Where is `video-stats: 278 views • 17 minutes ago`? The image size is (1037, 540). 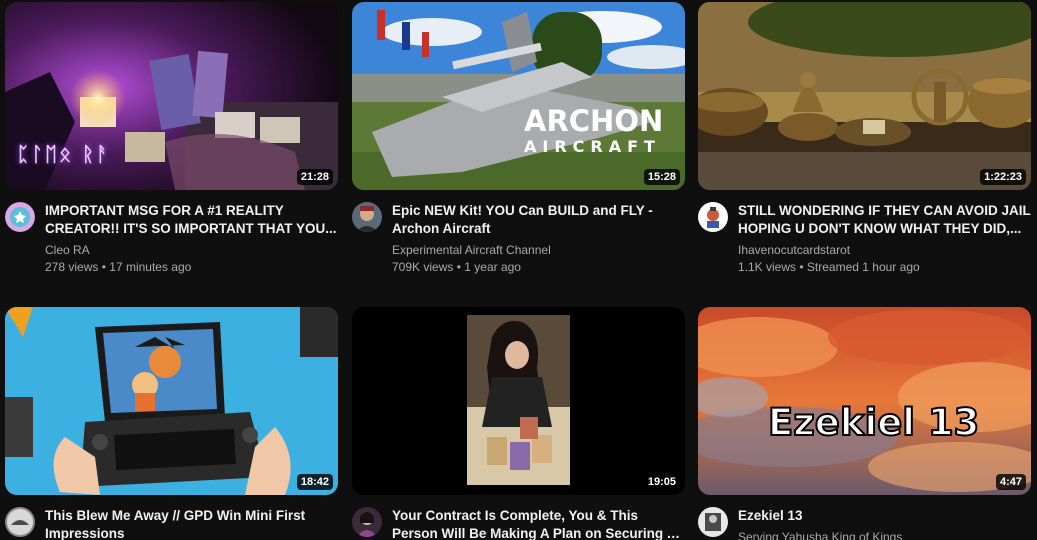 video-stats: 278 views • 17 minutes ago is located at coordinates (191, 267).